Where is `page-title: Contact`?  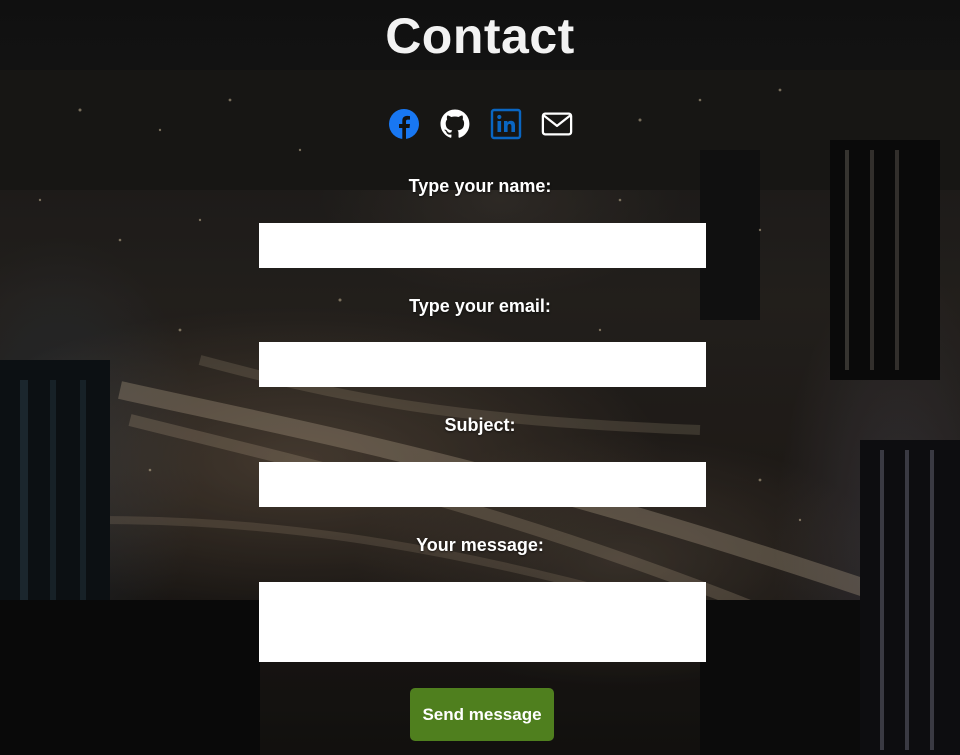 page-title: Contact is located at coordinates (480, 36).